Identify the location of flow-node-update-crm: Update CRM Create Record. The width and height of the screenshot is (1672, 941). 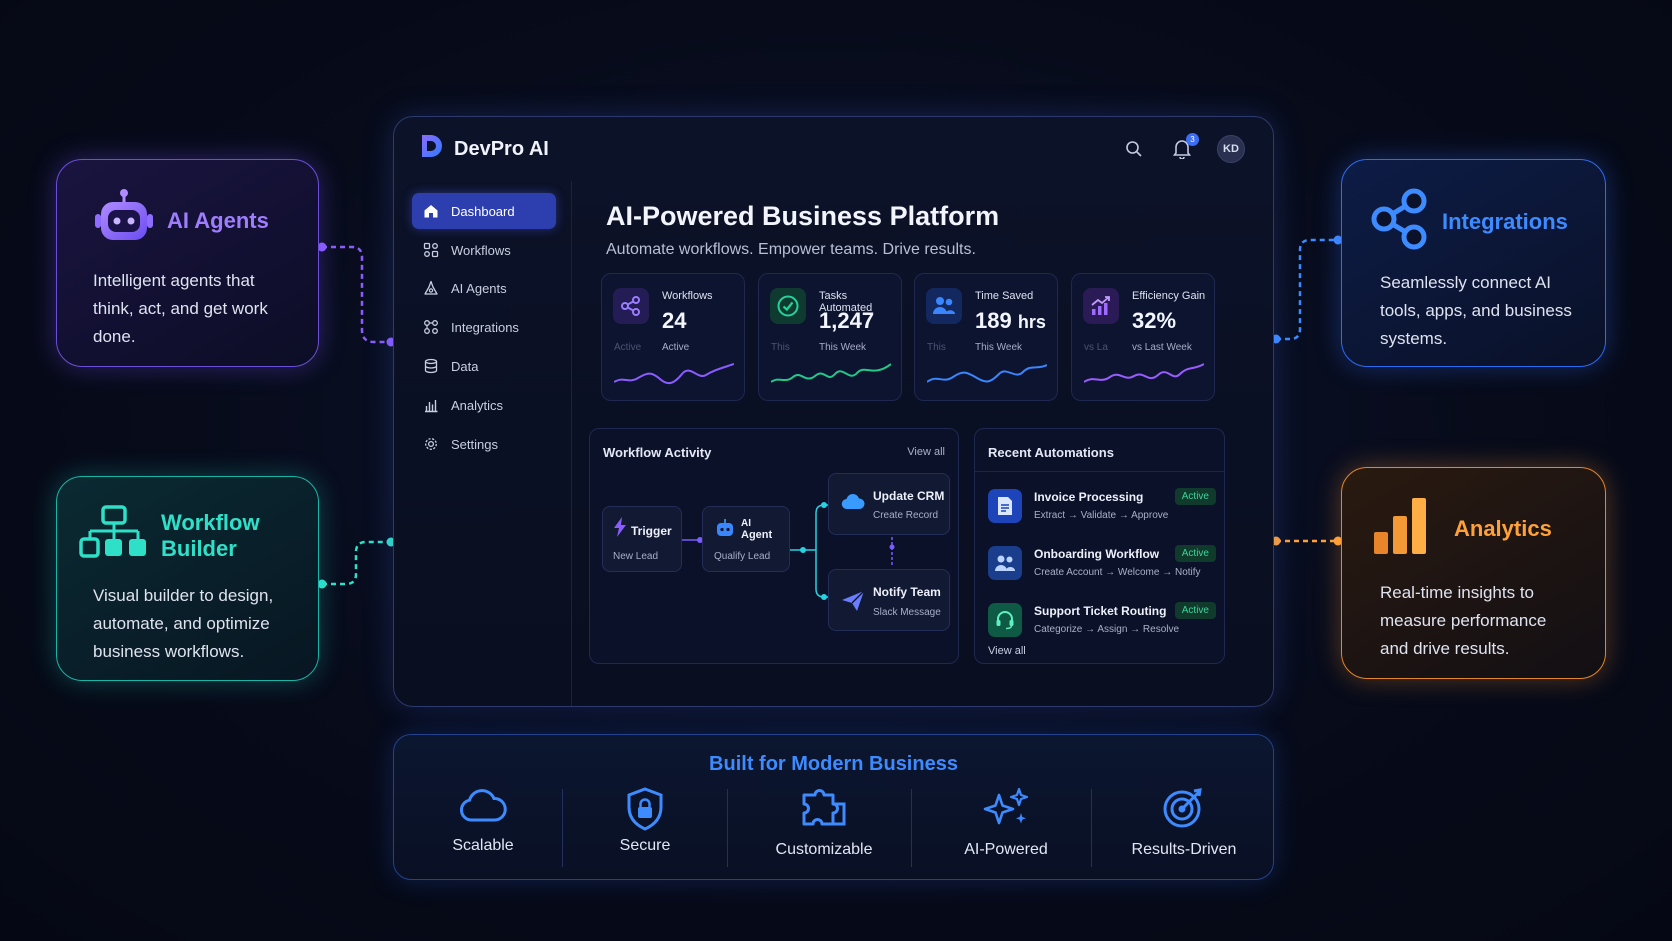
(889, 504).